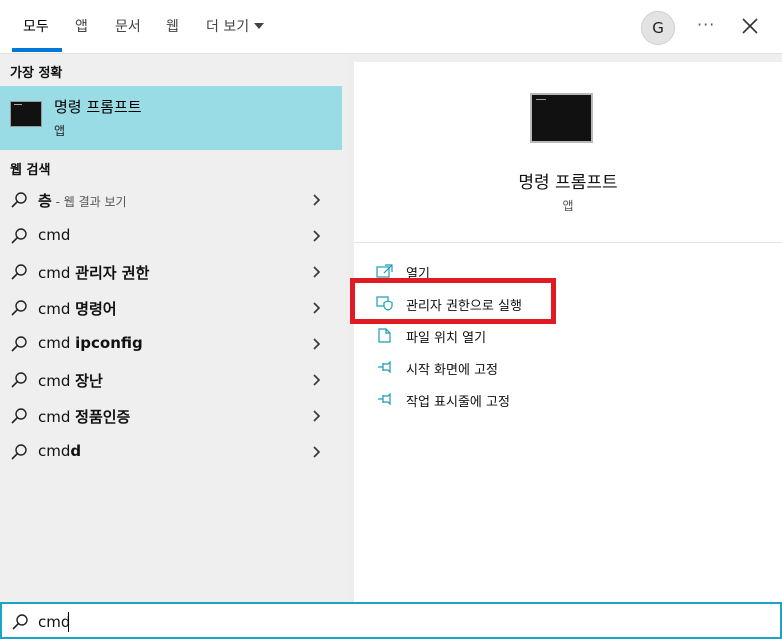 The image size is (782, 639). Describe the element at coordinates (60, 451) in the screenshot. I see `web-result-label: cmdd` at that location.